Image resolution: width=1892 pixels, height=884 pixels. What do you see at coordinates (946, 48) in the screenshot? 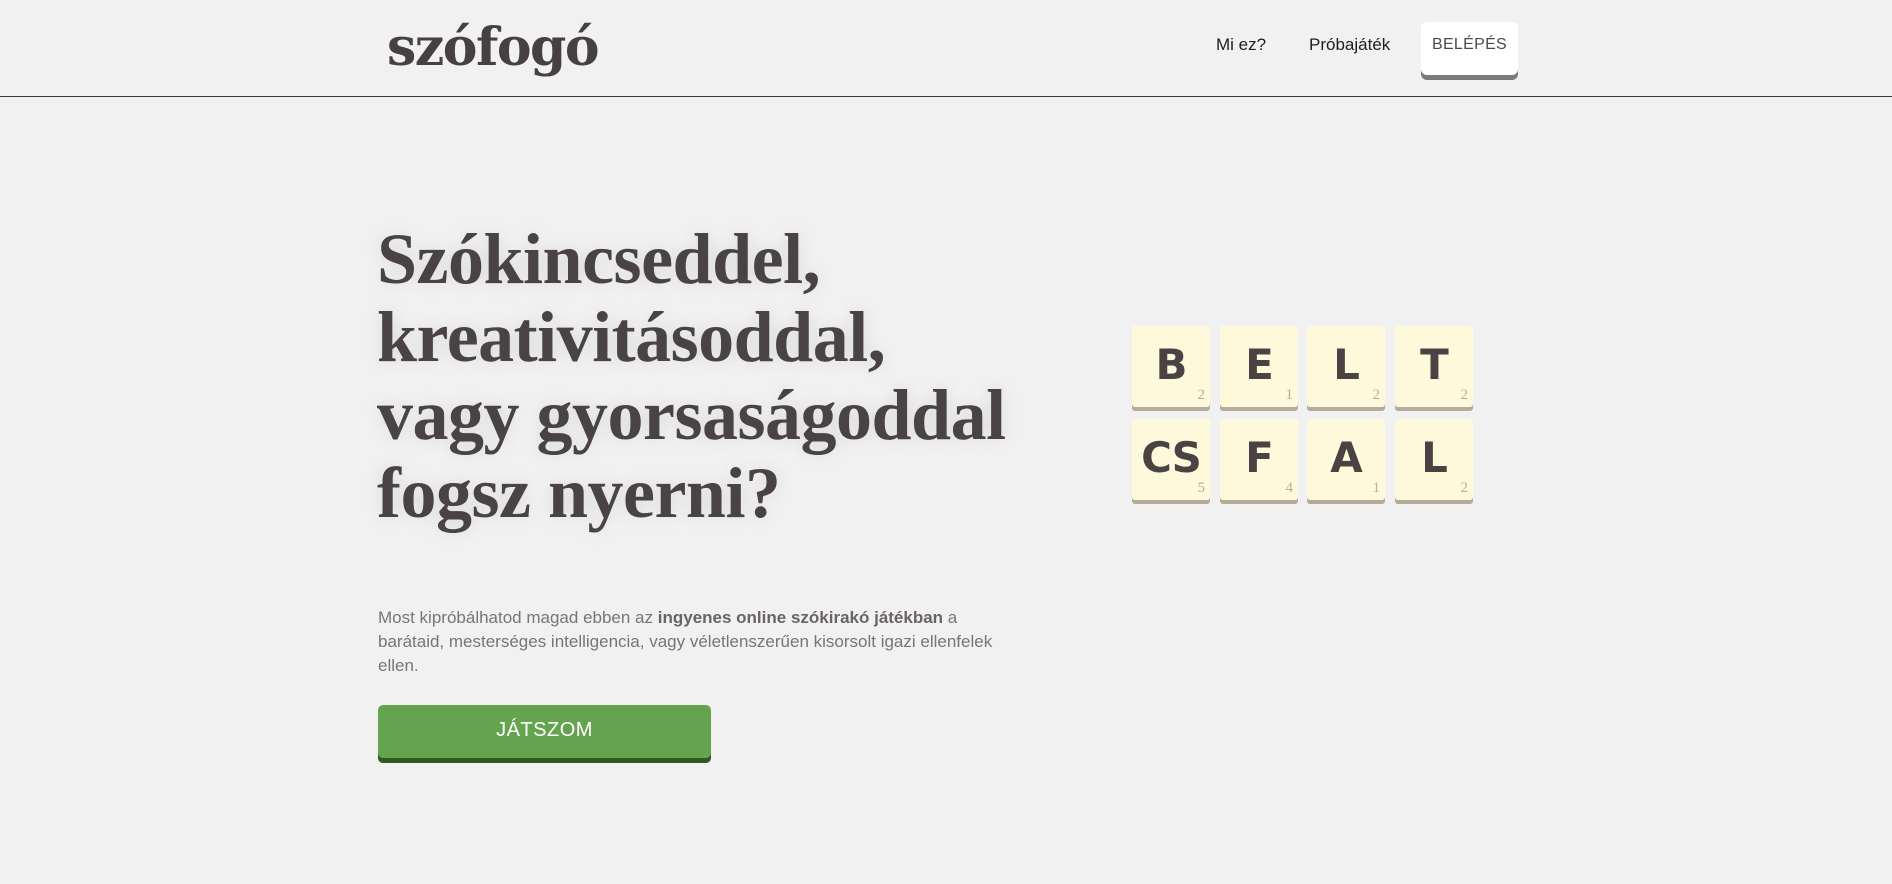
I see `site-header: szófogó Mi ez? Próbajáték BELÉPÉS` at bounding box center [946, 48].